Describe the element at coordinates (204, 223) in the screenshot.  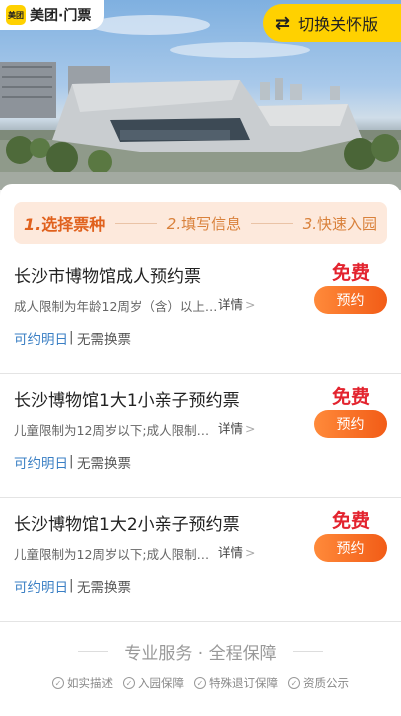
I see `step-2: 2.填写信息` at that location.